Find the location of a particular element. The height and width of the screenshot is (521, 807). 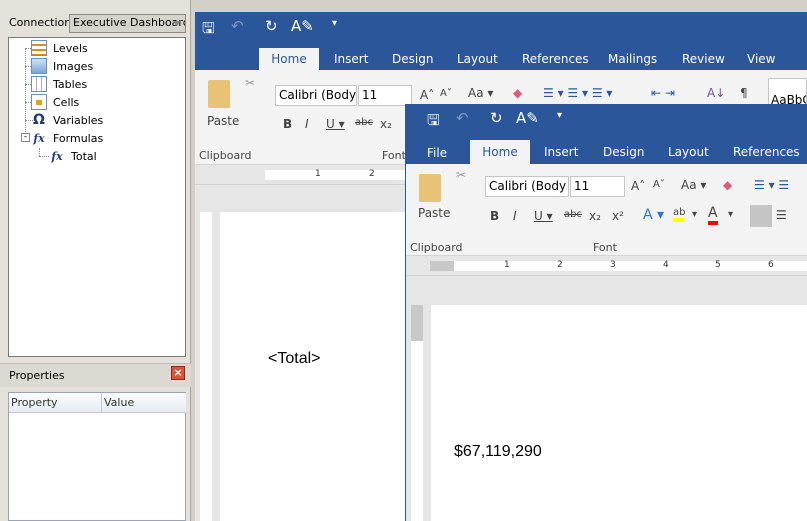

ruler-number: 3 is located at coordinates (613, 265).